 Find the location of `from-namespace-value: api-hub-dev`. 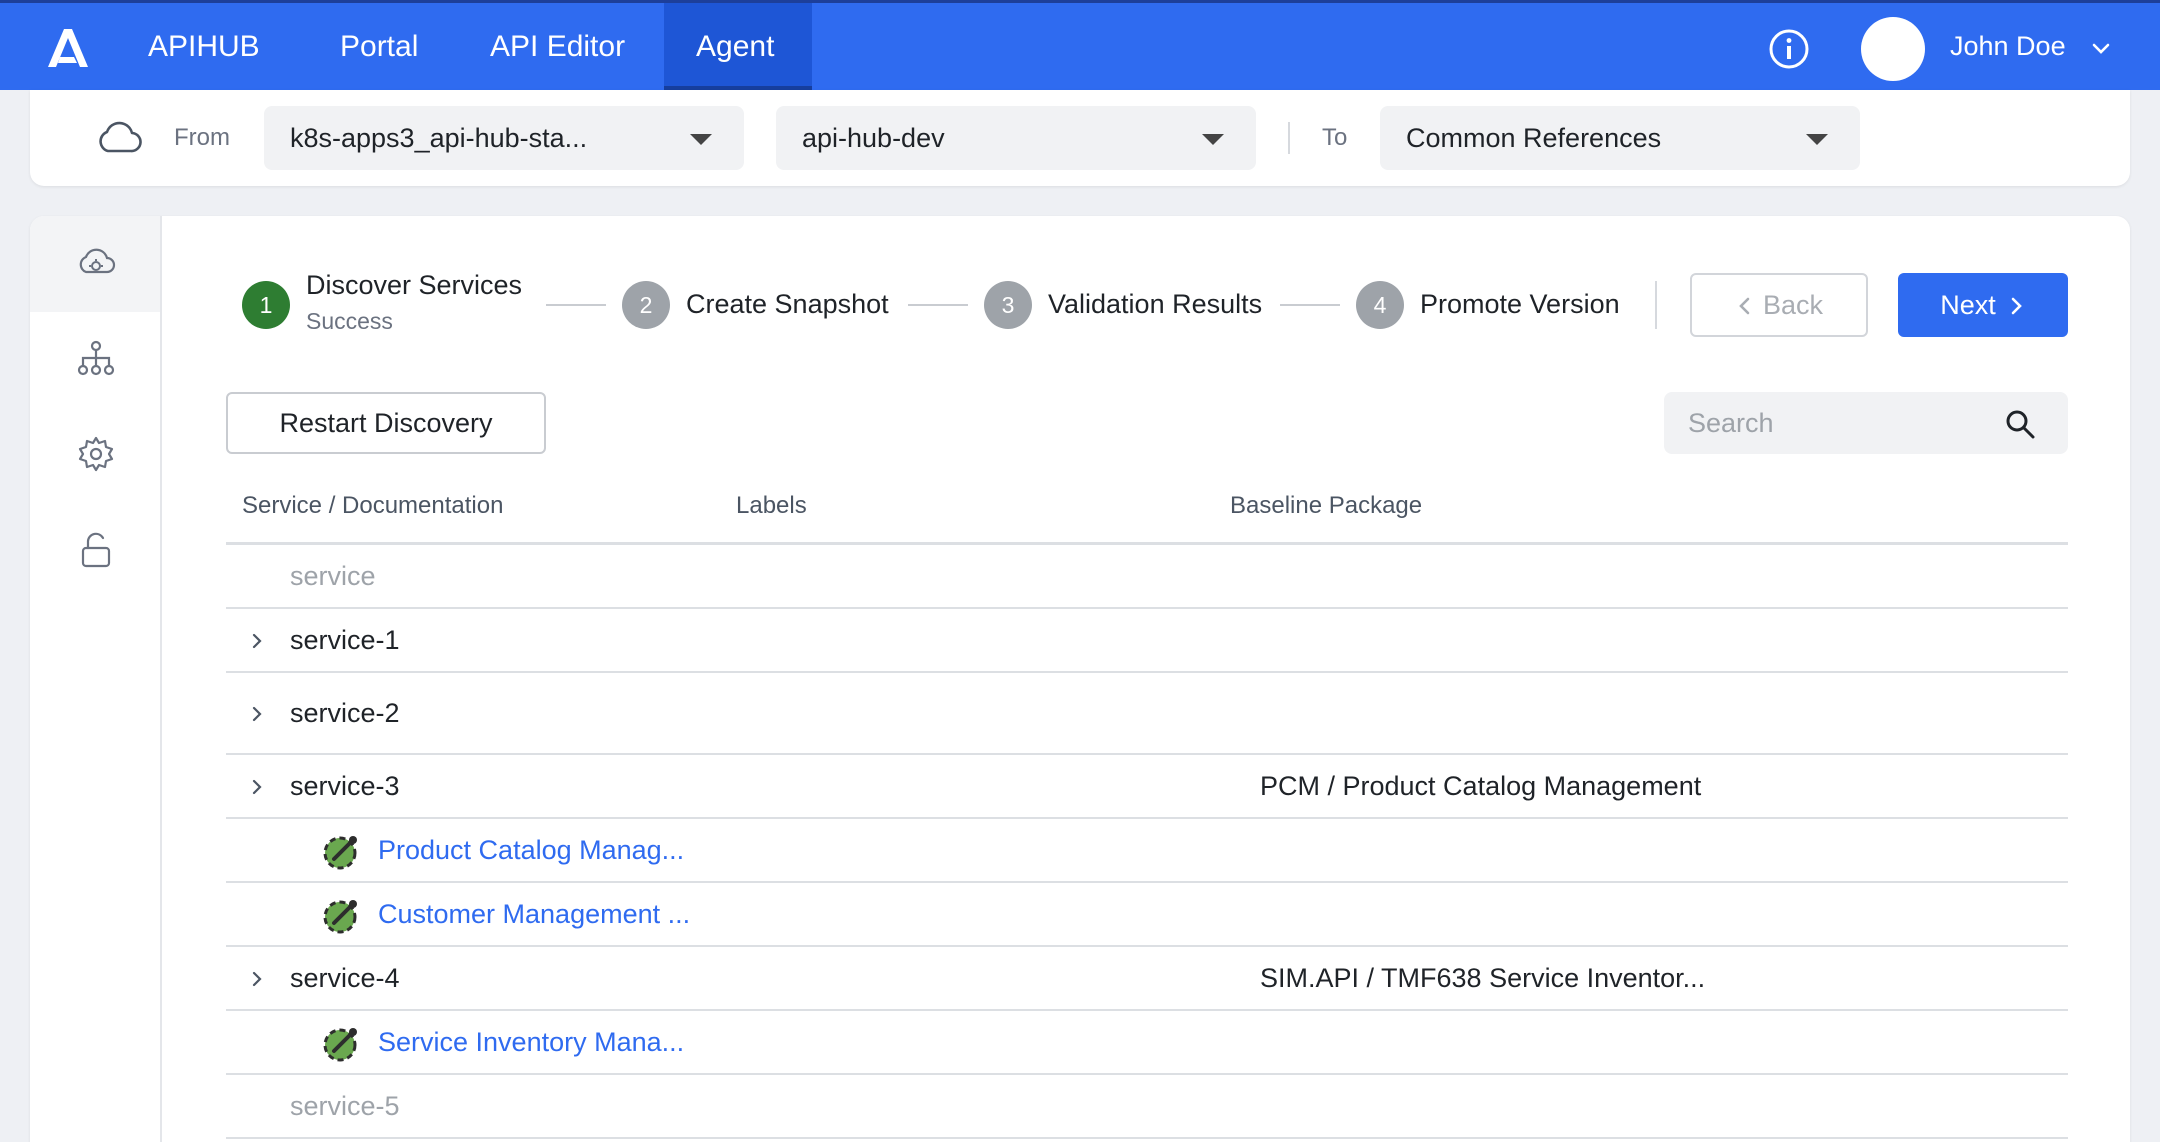

from-namespace-value: api-hub-dev is located at coordinates (873, 138).